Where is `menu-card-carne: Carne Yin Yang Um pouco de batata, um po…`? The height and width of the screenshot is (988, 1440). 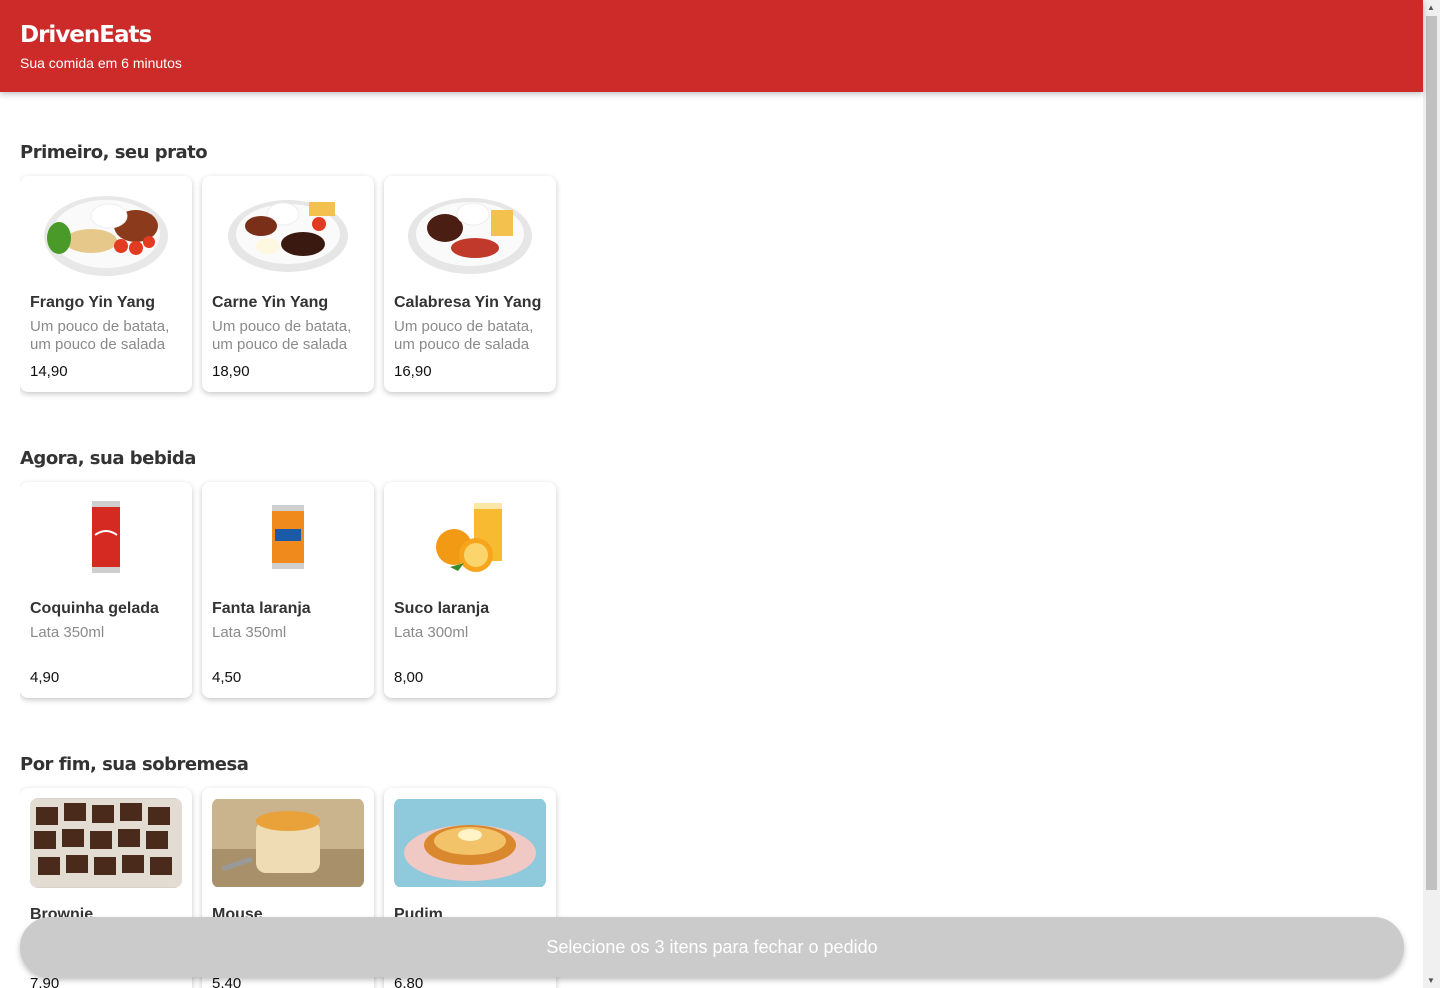
menu-card-carne: Carne Yin Yang Um pouco de batata, um po… is located at coordinates (288, 284).